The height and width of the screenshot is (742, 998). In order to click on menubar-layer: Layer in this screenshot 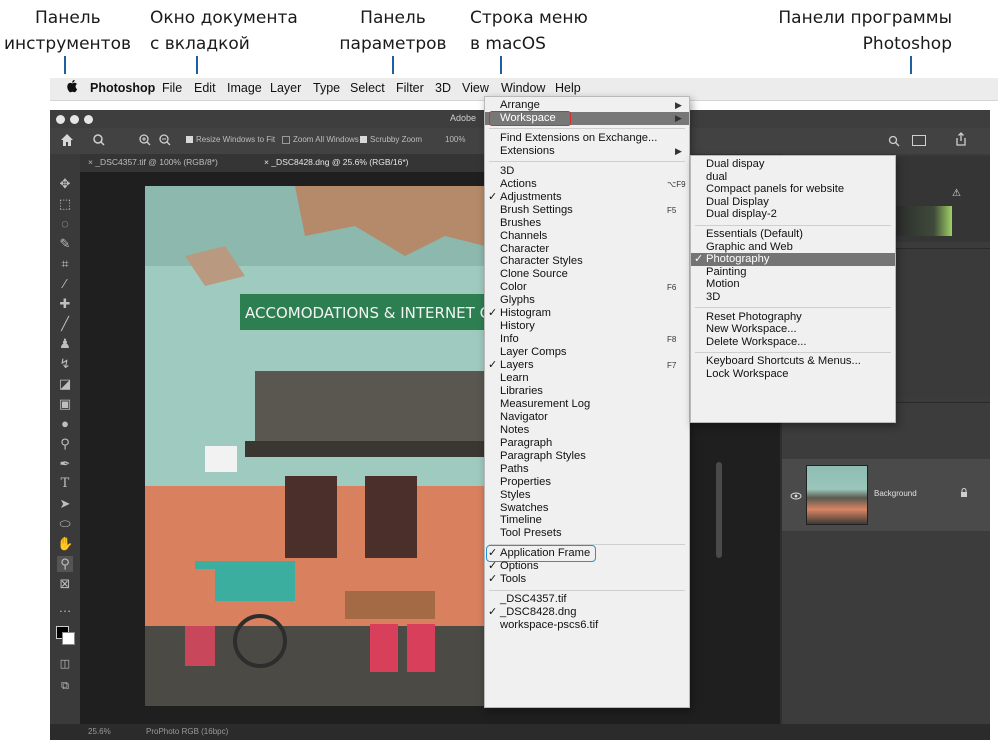, I will do `click(285, 88)`.